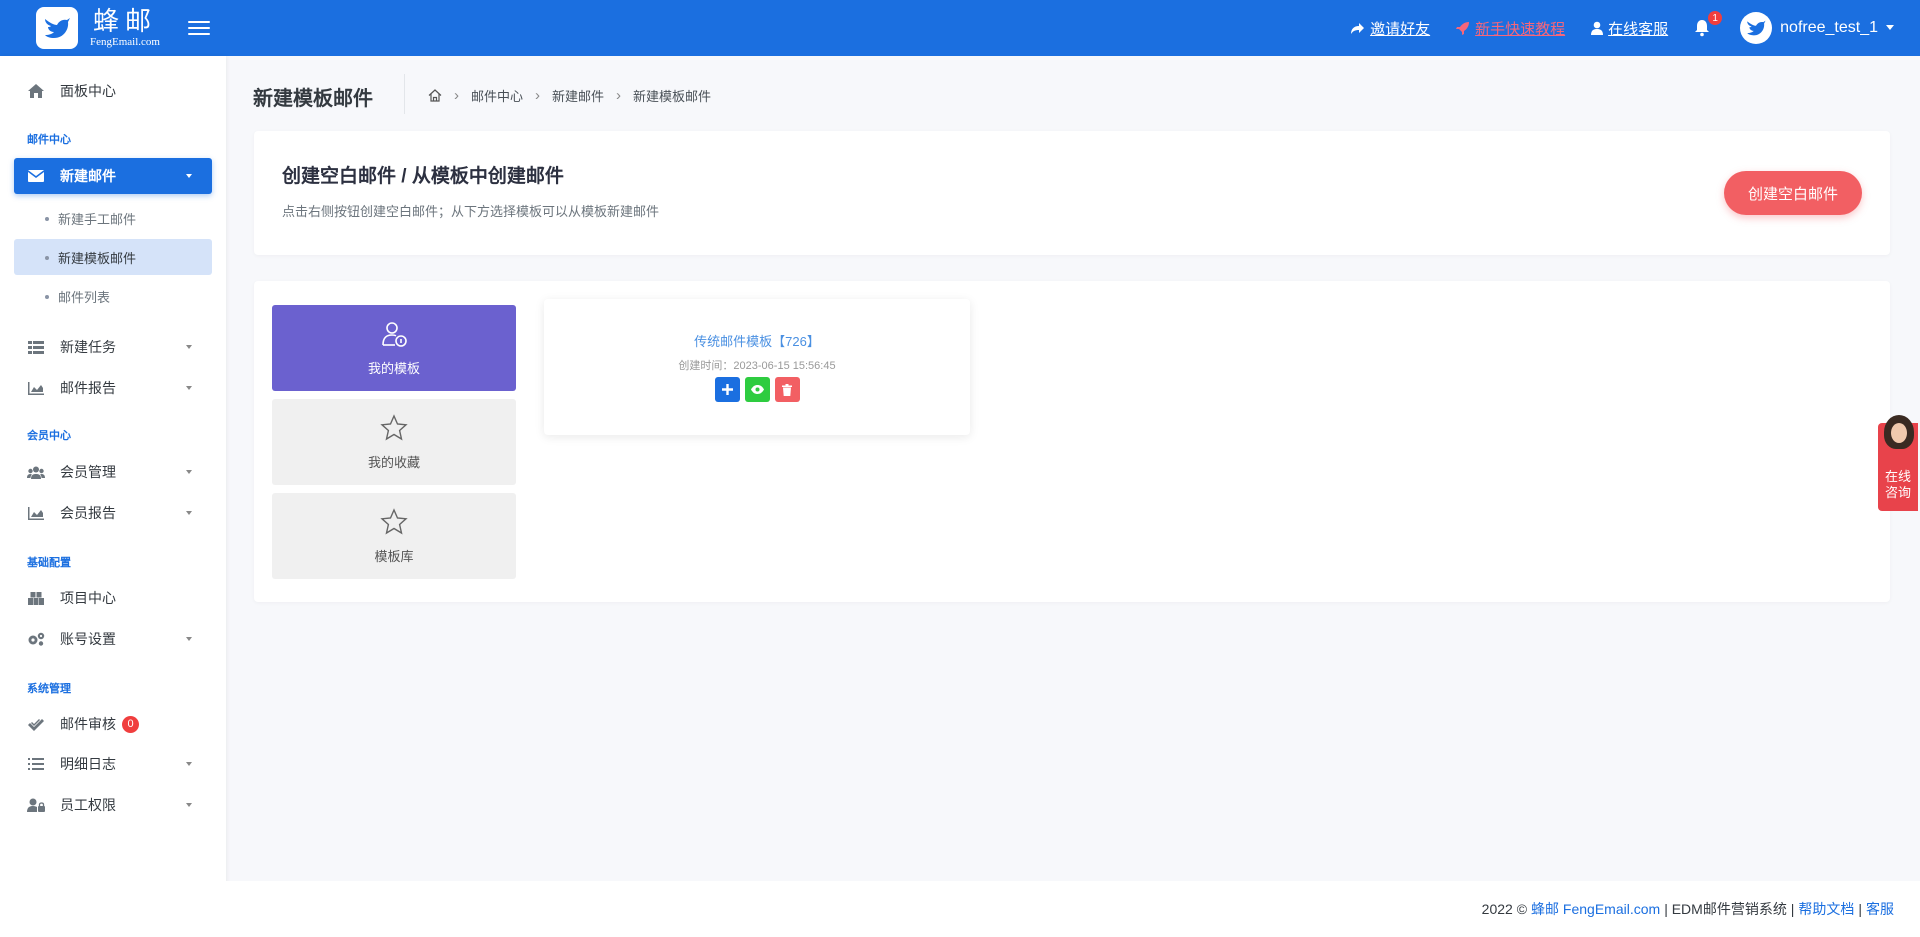 The height and width of the screenshot is (937, 1920). What do you see at coordinates (394, 556) in the screenshot?
I see `tab-label: 模板库` at bounding box center [394, 556].